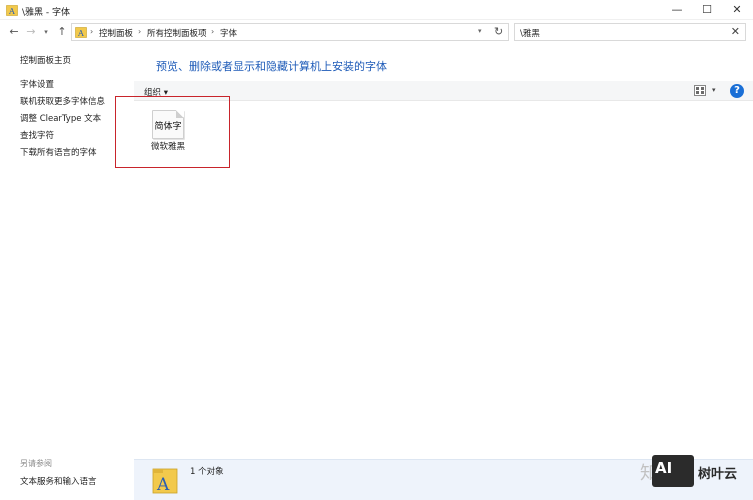 The image size is (753, 500). Describe the element at coordinates (228, 33) in the screenshot. I see `breadcrumb-fonts: 字体` at that location.